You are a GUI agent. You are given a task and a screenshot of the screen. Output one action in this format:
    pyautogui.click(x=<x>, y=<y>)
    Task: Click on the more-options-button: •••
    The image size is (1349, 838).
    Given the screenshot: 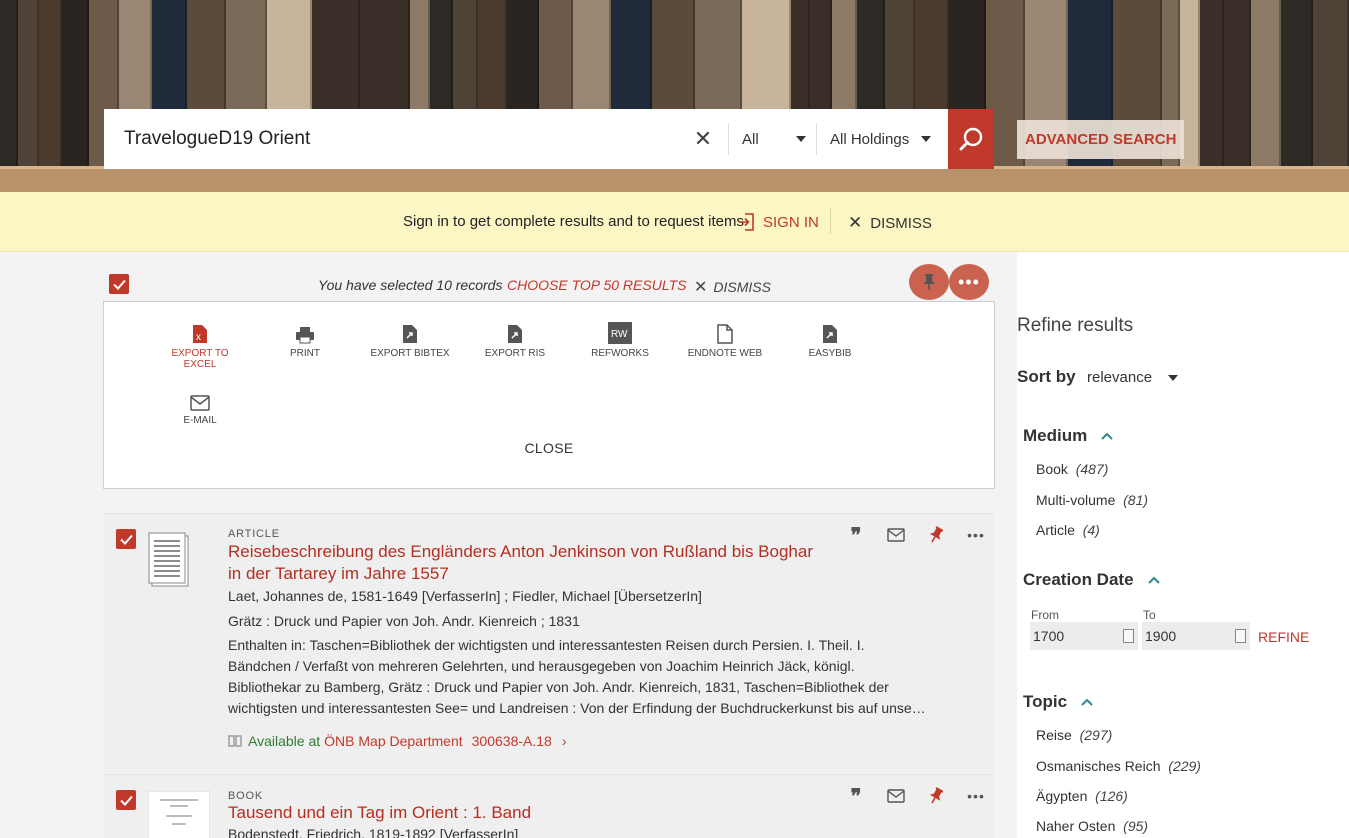 What is the action you would take?
    pyautogui.click(x=969, y=282)
    